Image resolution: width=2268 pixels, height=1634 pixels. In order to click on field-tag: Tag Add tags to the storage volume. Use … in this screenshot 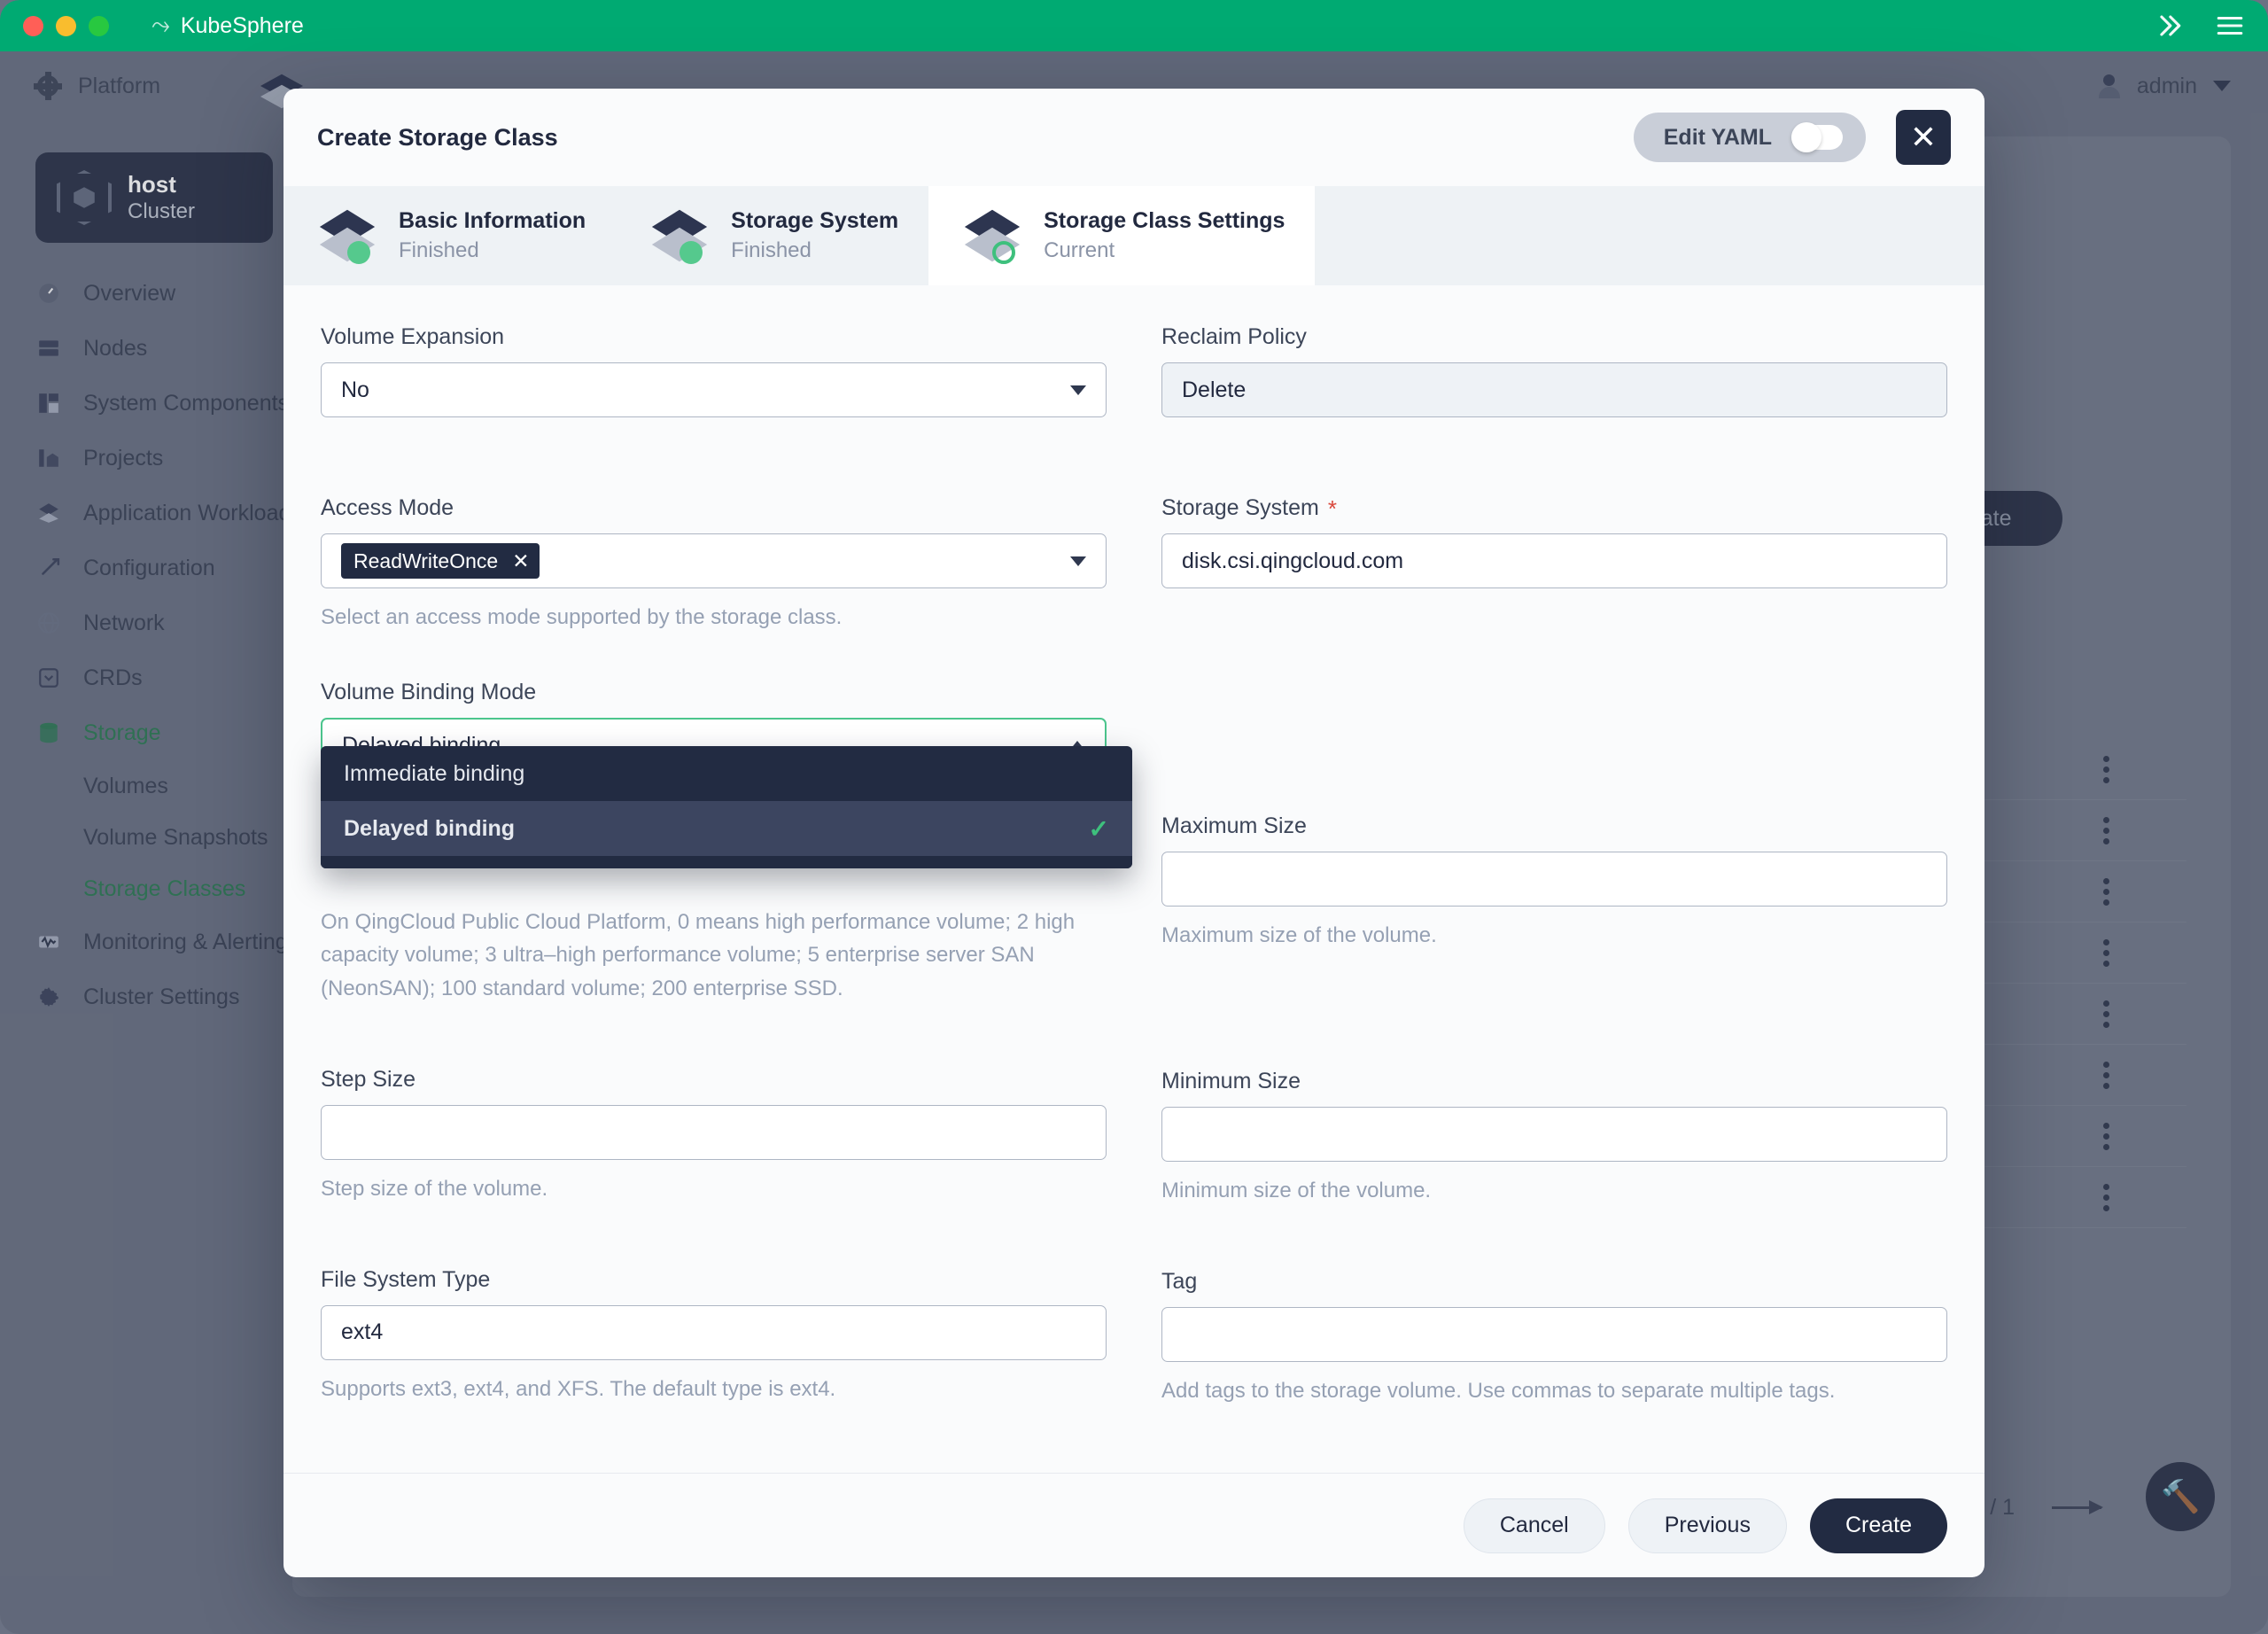, I will do `click(1554, 1338)`.